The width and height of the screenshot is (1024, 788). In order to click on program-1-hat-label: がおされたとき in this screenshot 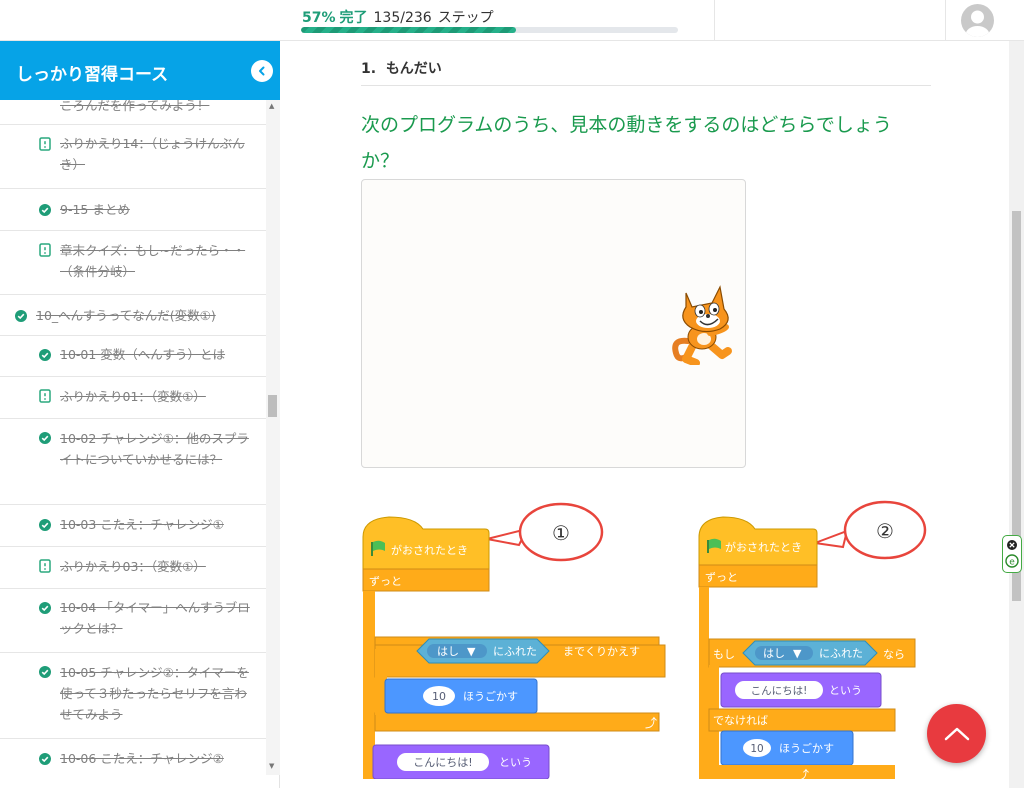, I will do `click(429, 550)`.